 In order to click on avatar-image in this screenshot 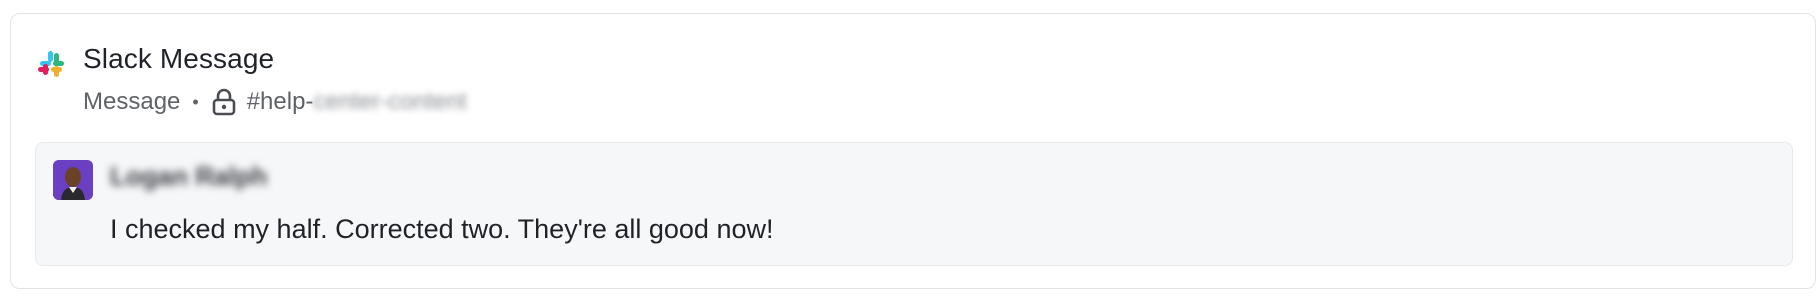, I will do `click(73, 180)`.